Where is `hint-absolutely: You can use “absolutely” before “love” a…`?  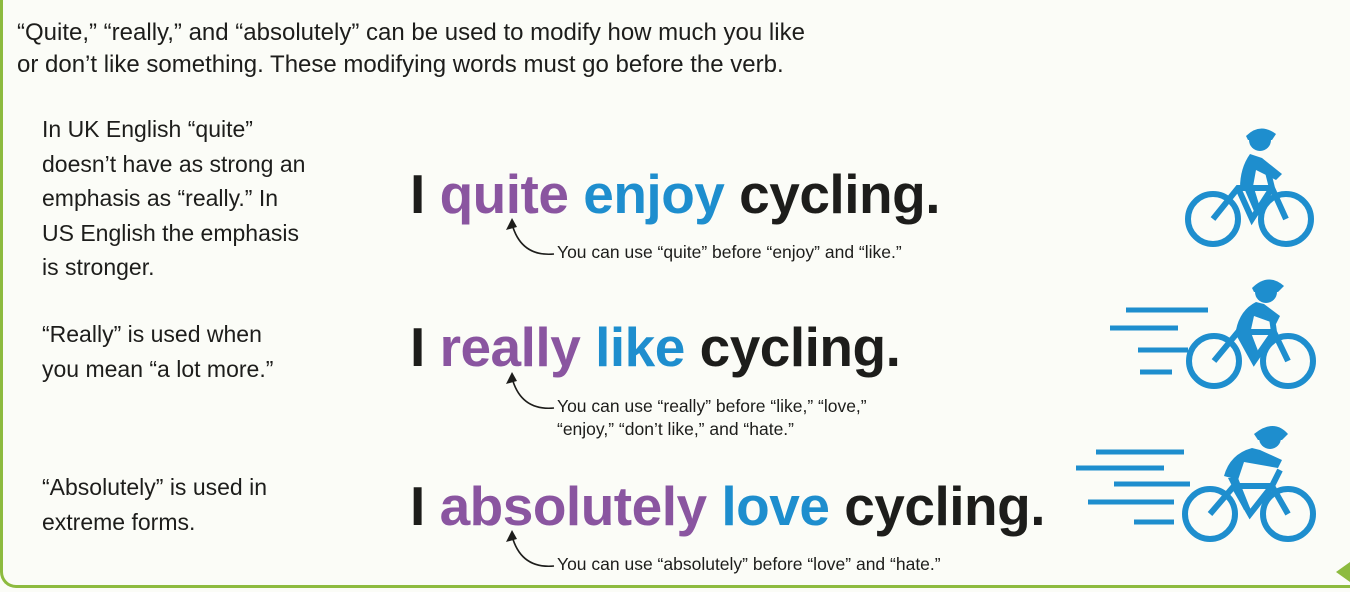
hint-absolutely: You can use “absolutely” before “love” a… is located at coordinates (749, 564).